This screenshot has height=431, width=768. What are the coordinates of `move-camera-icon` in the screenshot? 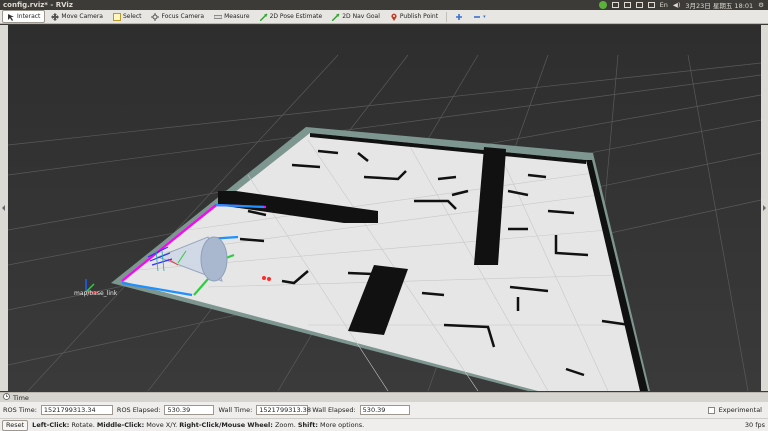 It's located at (55, 16).